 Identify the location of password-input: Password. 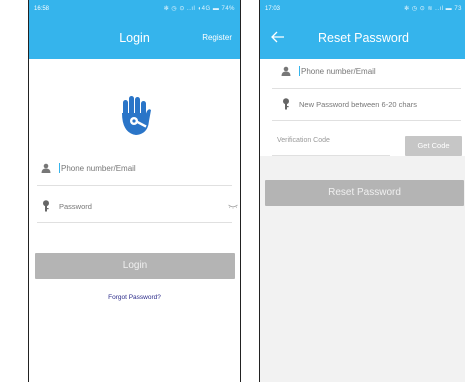
(66, 206).